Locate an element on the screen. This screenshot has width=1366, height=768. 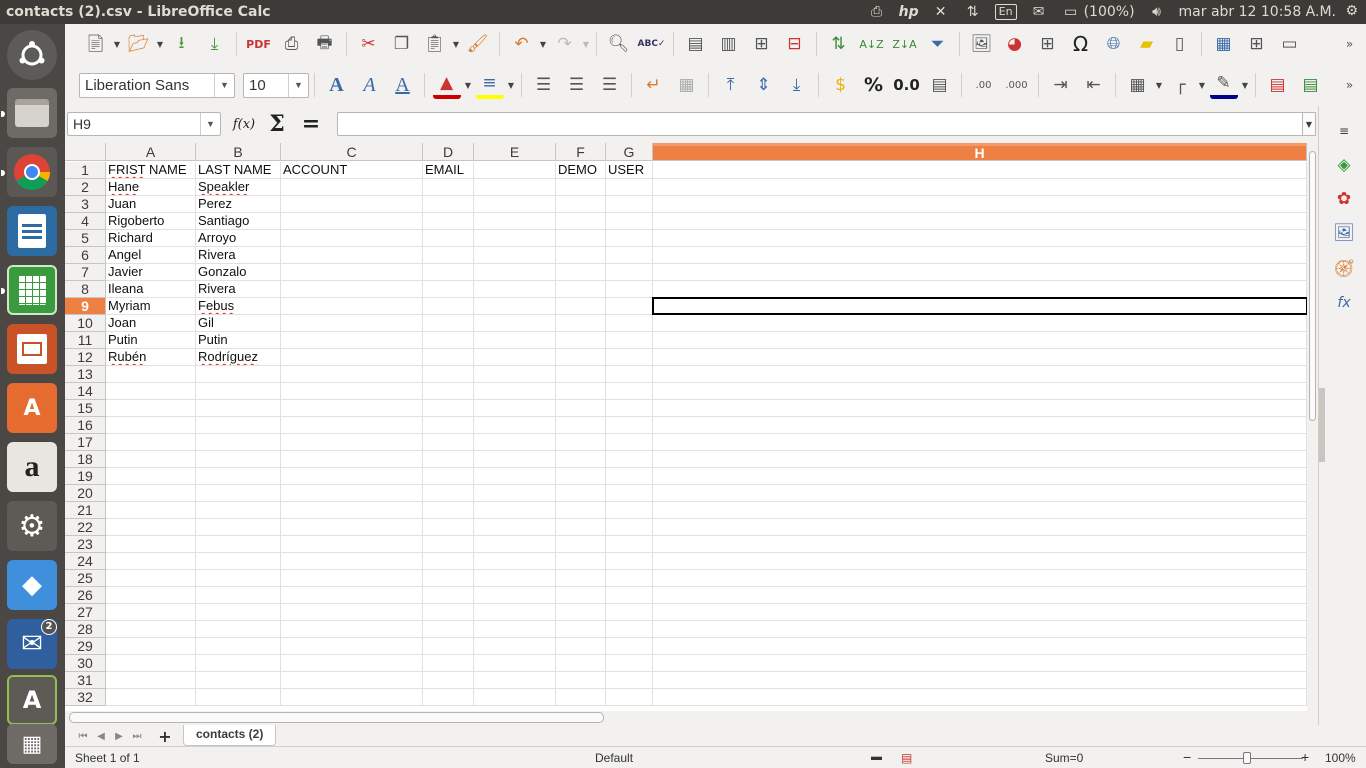
files-icon is located at coordinates (32, 113).